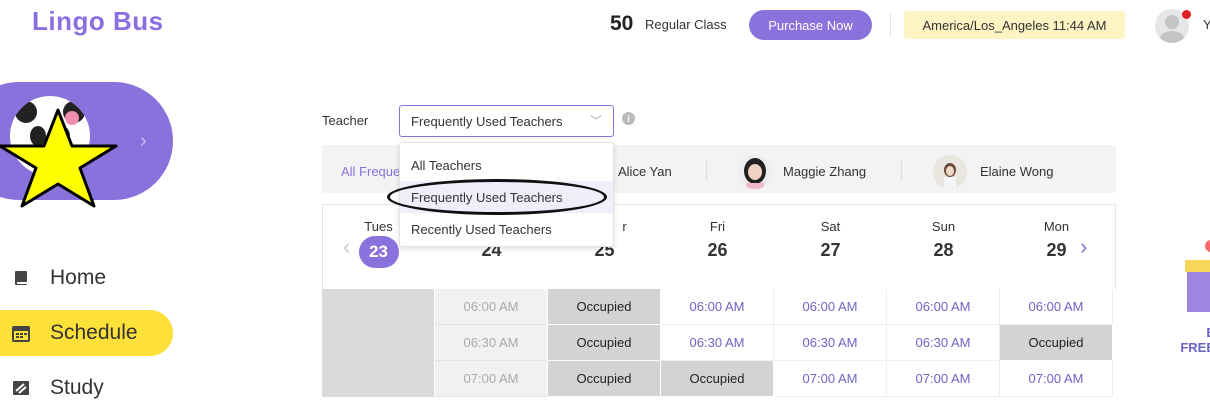  What do you see at coordinates (628, 118) in the screenshot?
I see `info-icon: i` at bounding box center [628, 118].